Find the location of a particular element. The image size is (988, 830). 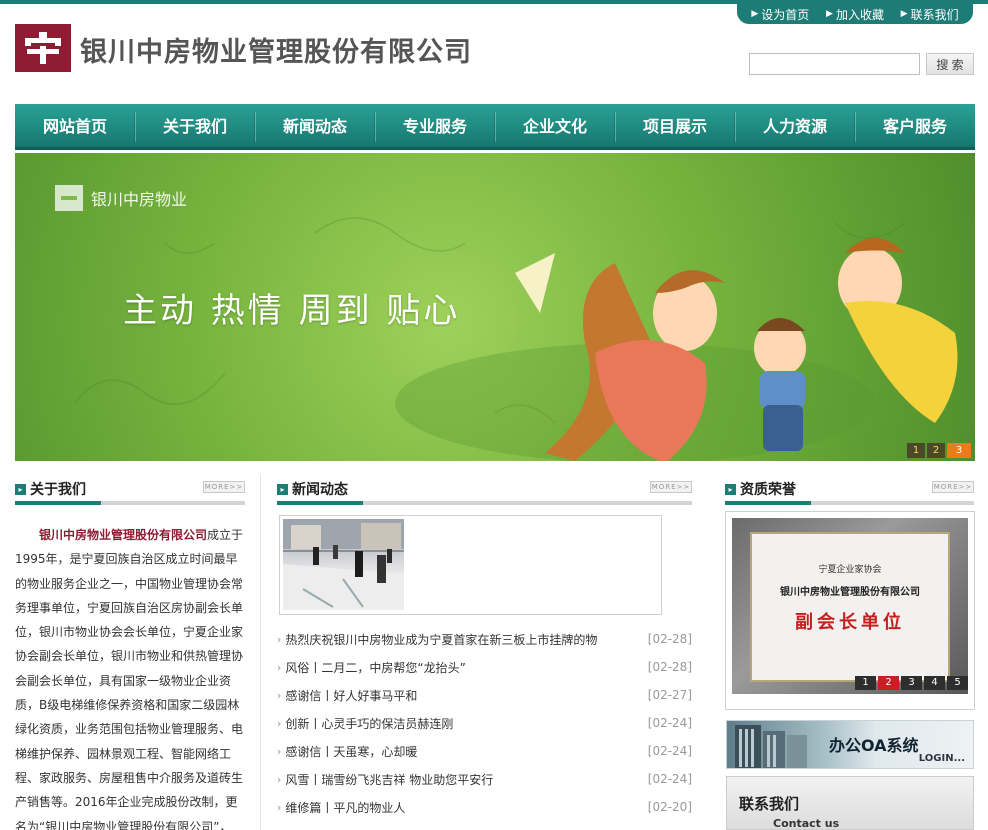

nav-customer-service: 客户服务 is located at coordinates (915, 125).